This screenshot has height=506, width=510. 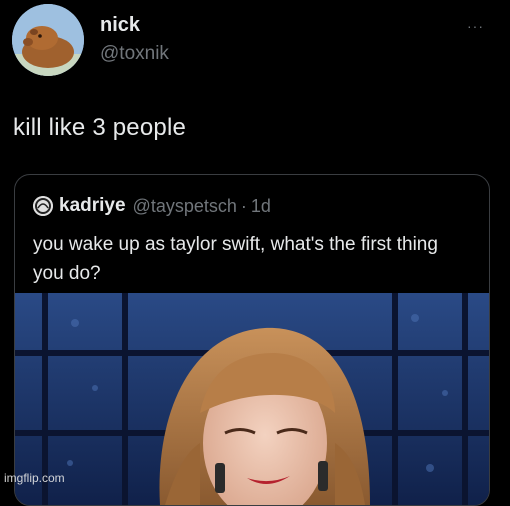 What do you see at coordinates (261, 206) in the screenshot?
I see `quoted-tweet-time: 1d` at bounding box center [261, 206].